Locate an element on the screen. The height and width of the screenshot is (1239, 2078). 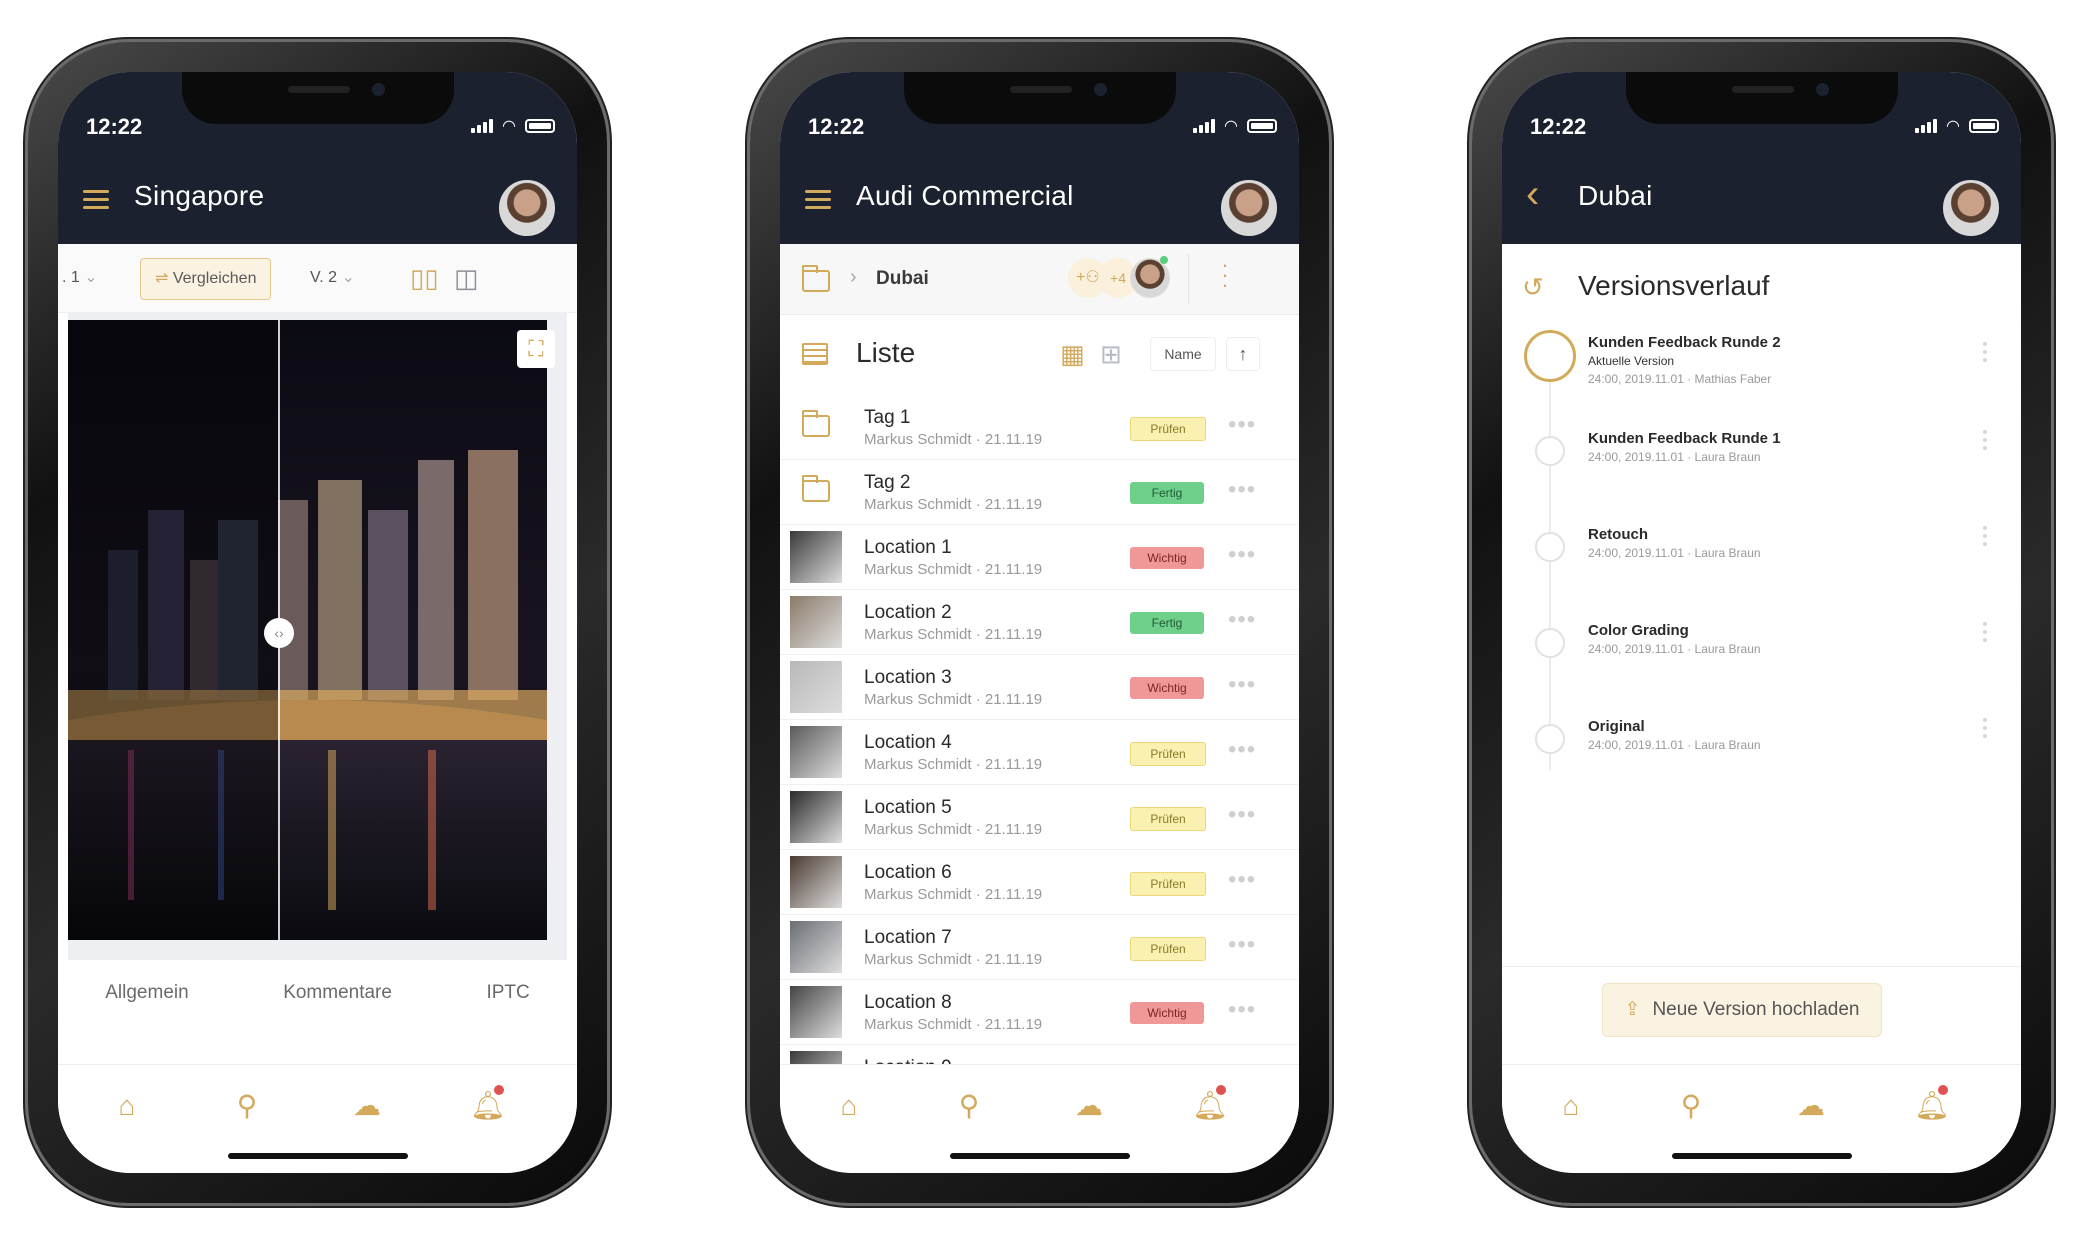
member-avatar is located at coordinates (1150, 278).